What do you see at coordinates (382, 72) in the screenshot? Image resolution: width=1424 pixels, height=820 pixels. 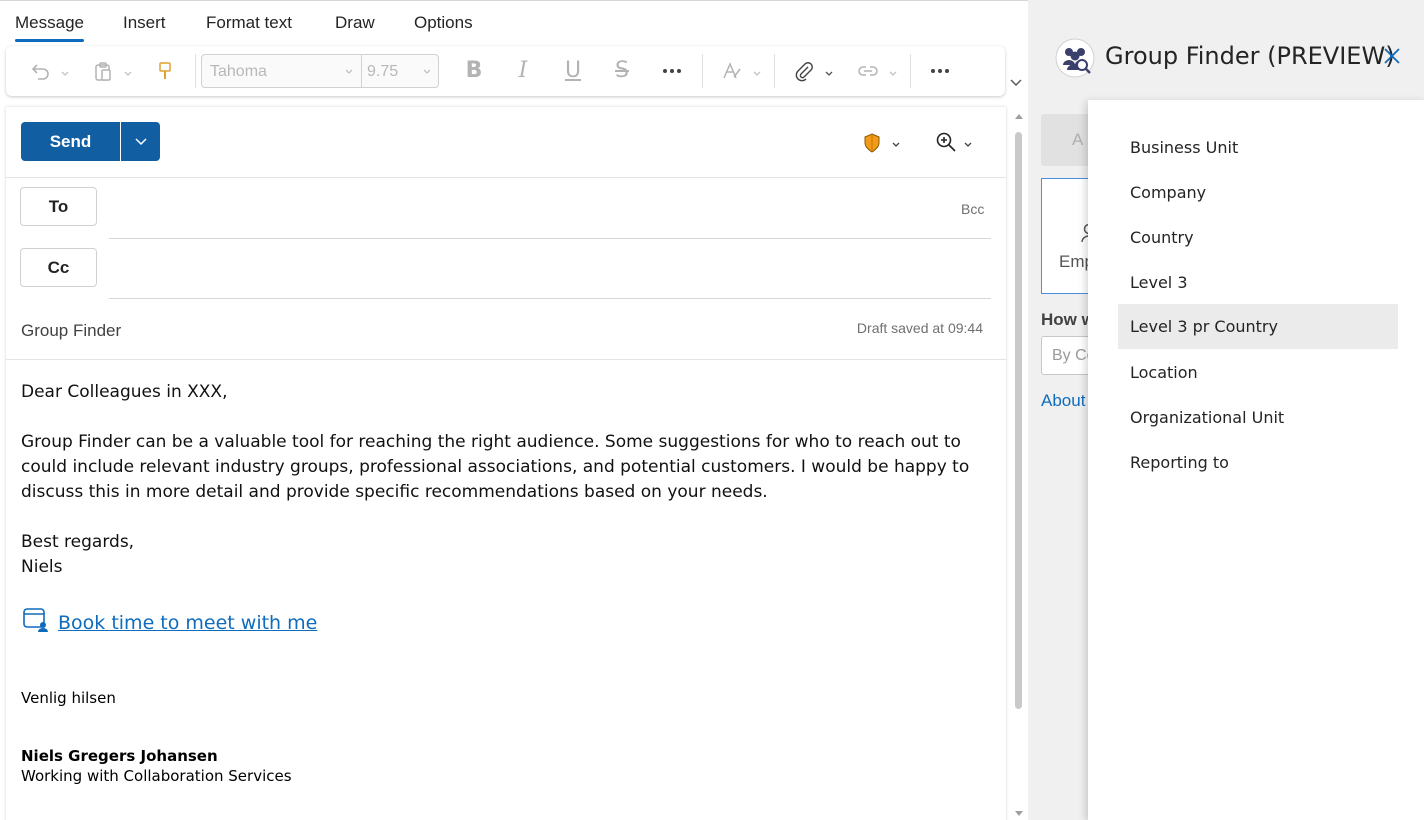 I see `font-size-value: 9.75` at bounding box center [382, 72].